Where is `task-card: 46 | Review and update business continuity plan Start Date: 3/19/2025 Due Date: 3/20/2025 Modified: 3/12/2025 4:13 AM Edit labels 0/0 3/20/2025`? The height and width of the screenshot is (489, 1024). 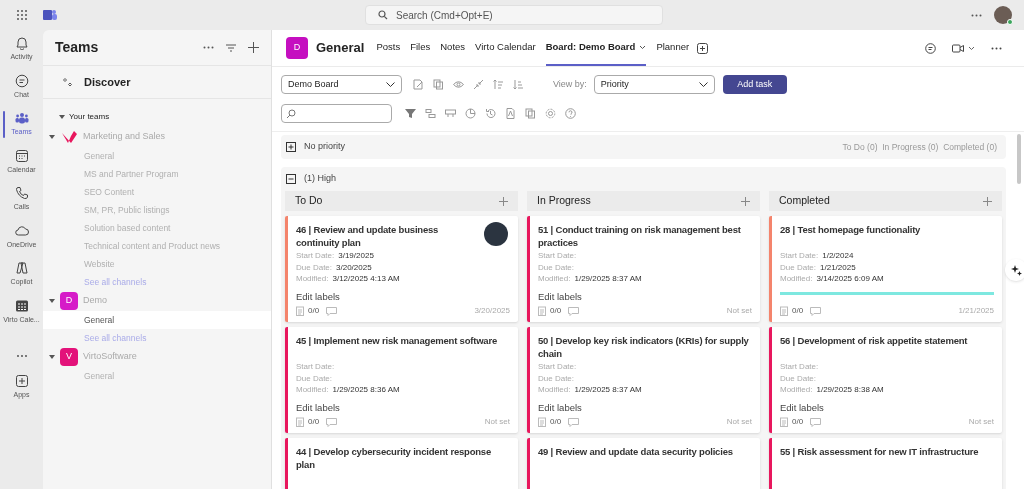 task-card: 46 | Review and update business continuity plan Start Date: 3/19/2025 Due Date: 3/20/2025 Modified: 3/12/2025 4:13 AM Edit labels 0/0 3/20/2025 is located at coordinates (401, 269).